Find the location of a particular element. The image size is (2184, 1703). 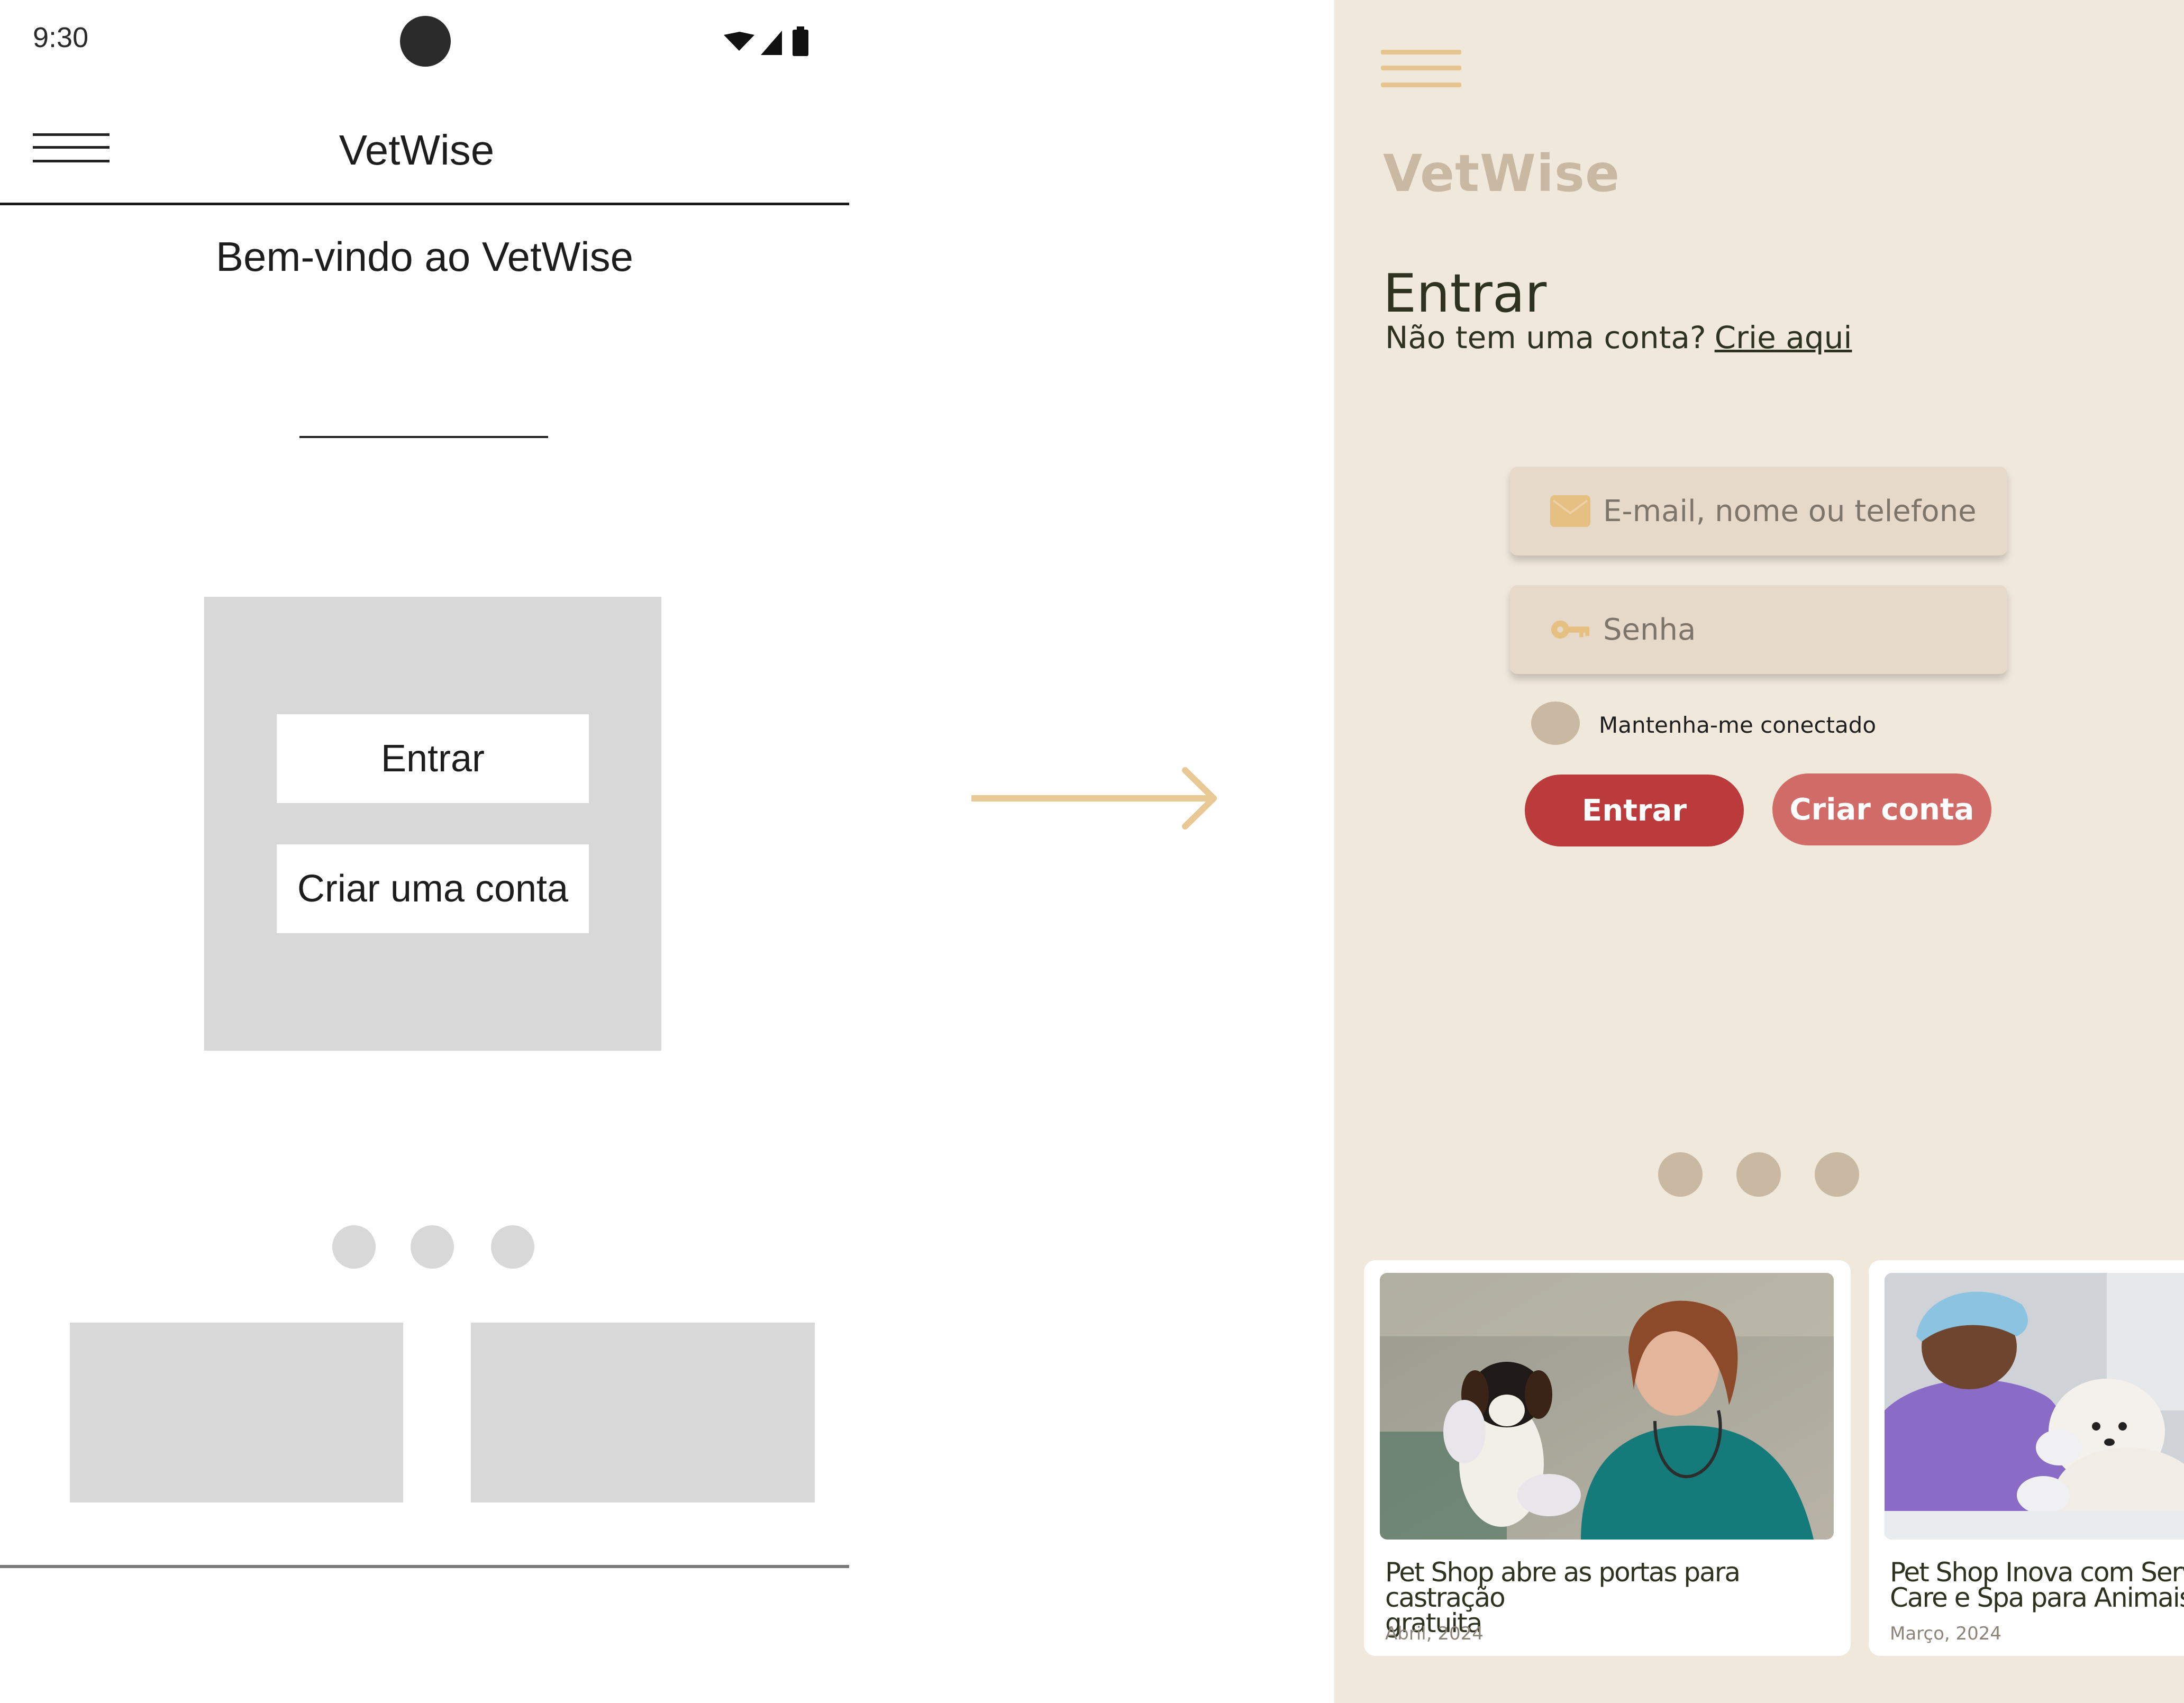

key-icon is located at coordinates (1570, 629).